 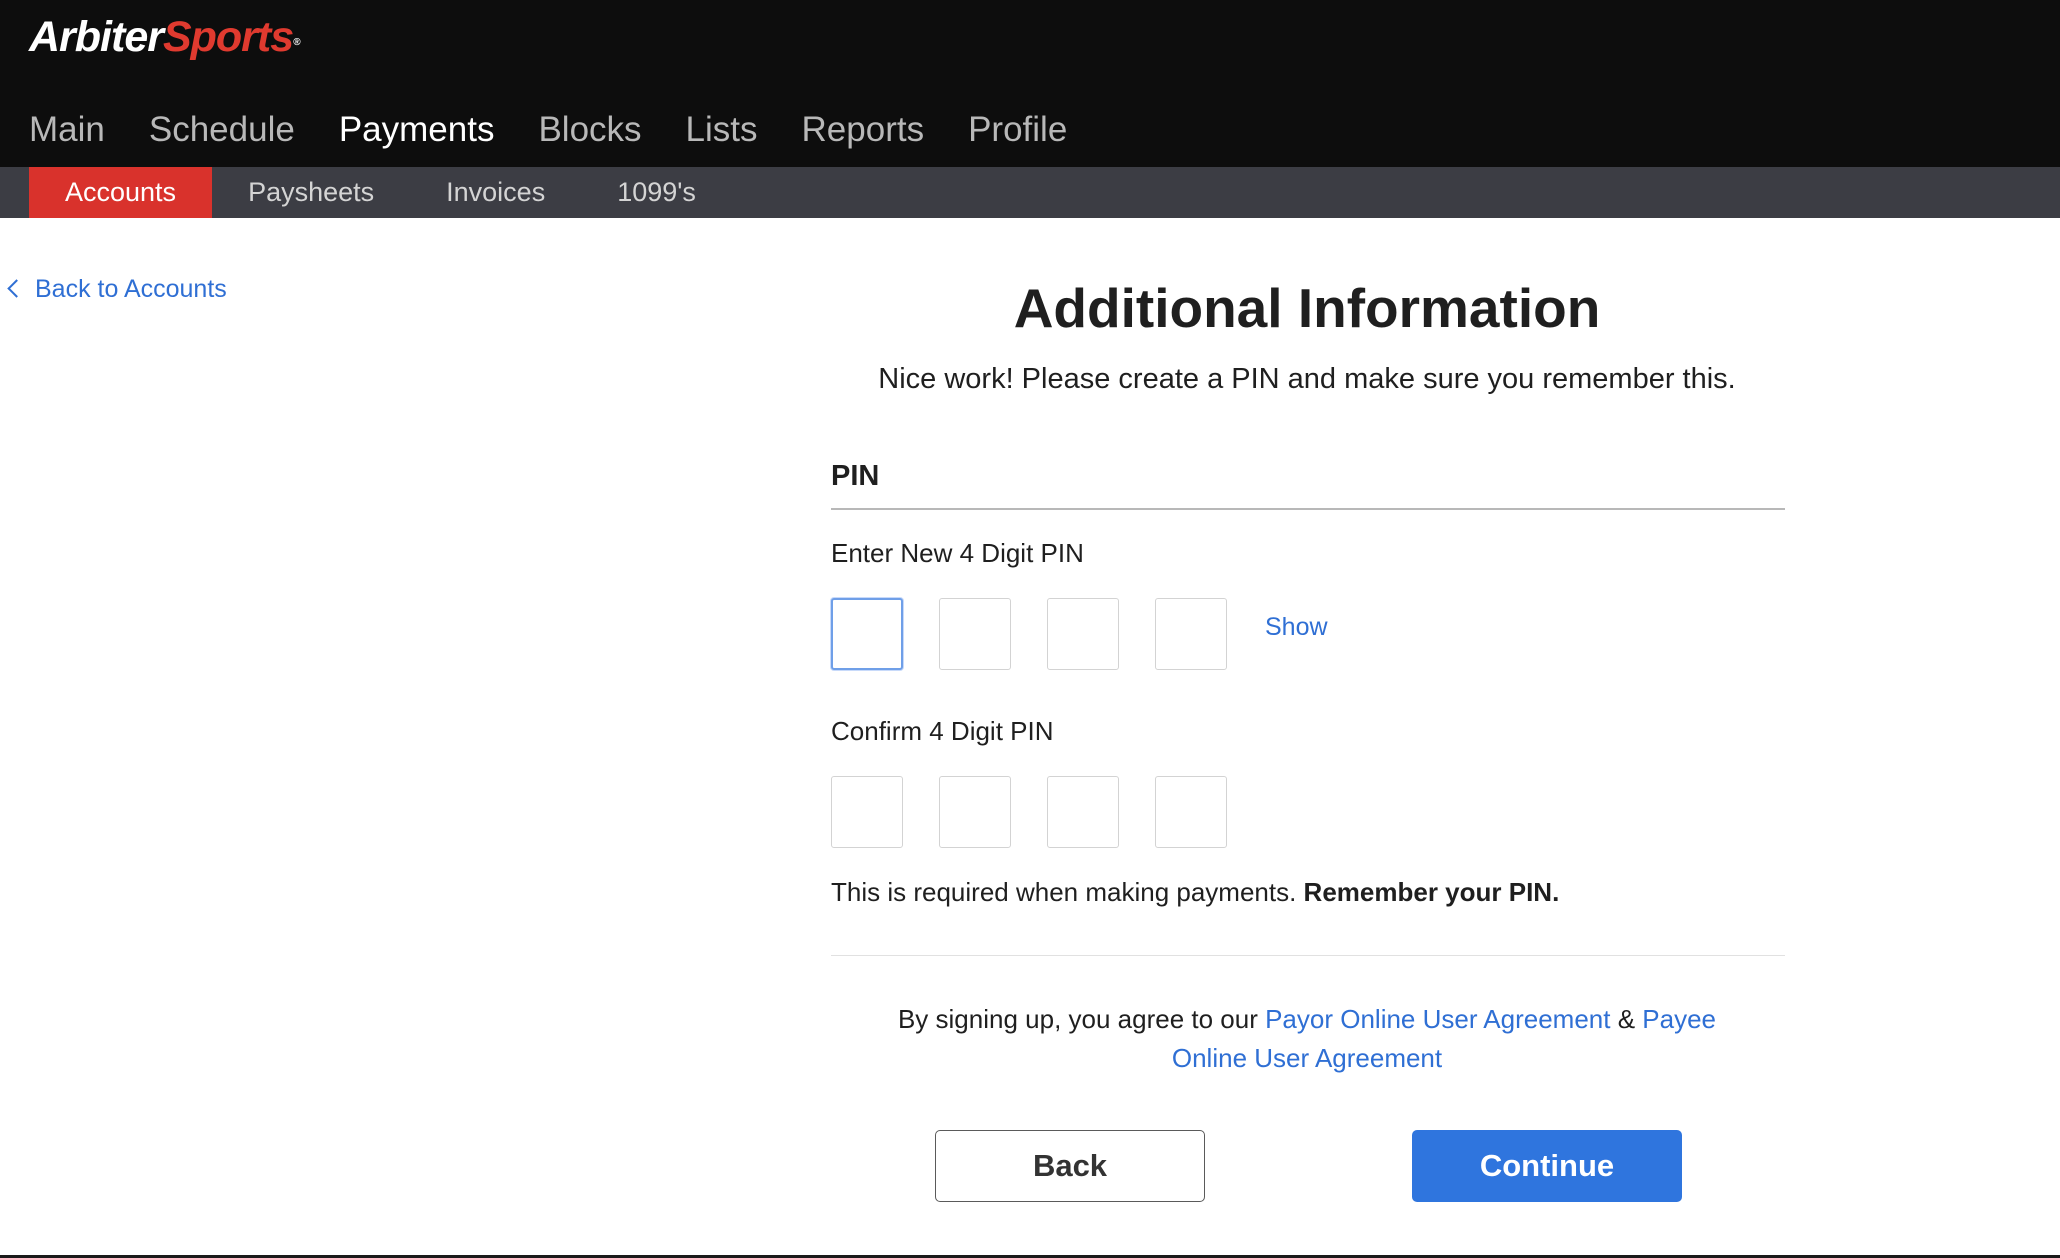 I want to click on back-button: Back, so click(x=1070, y=1166).